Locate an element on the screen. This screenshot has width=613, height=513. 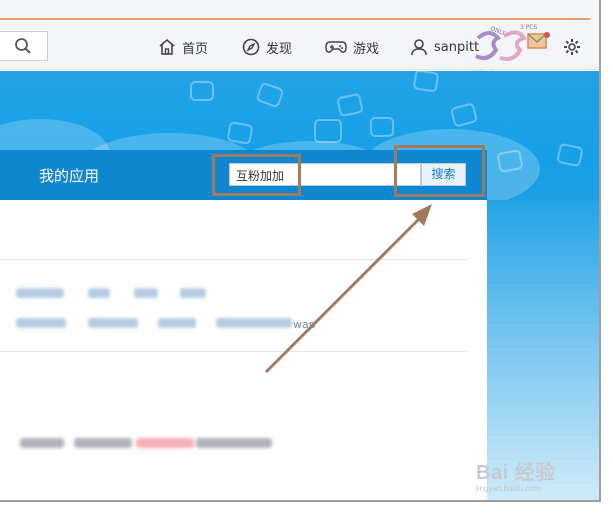
note-icon is located at coordinates (426, 82).